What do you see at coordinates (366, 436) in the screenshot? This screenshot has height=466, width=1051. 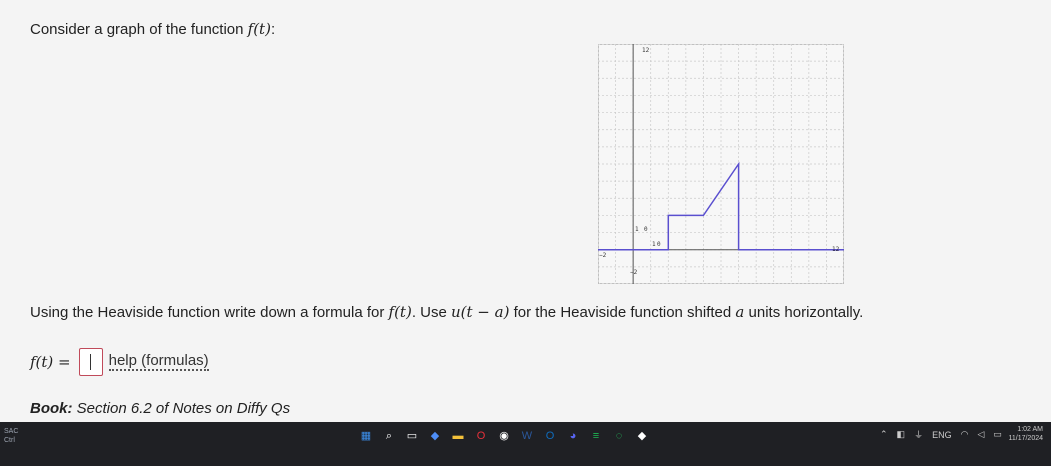 I see `windows-icon: ▦` at bounding box center [366, 436].